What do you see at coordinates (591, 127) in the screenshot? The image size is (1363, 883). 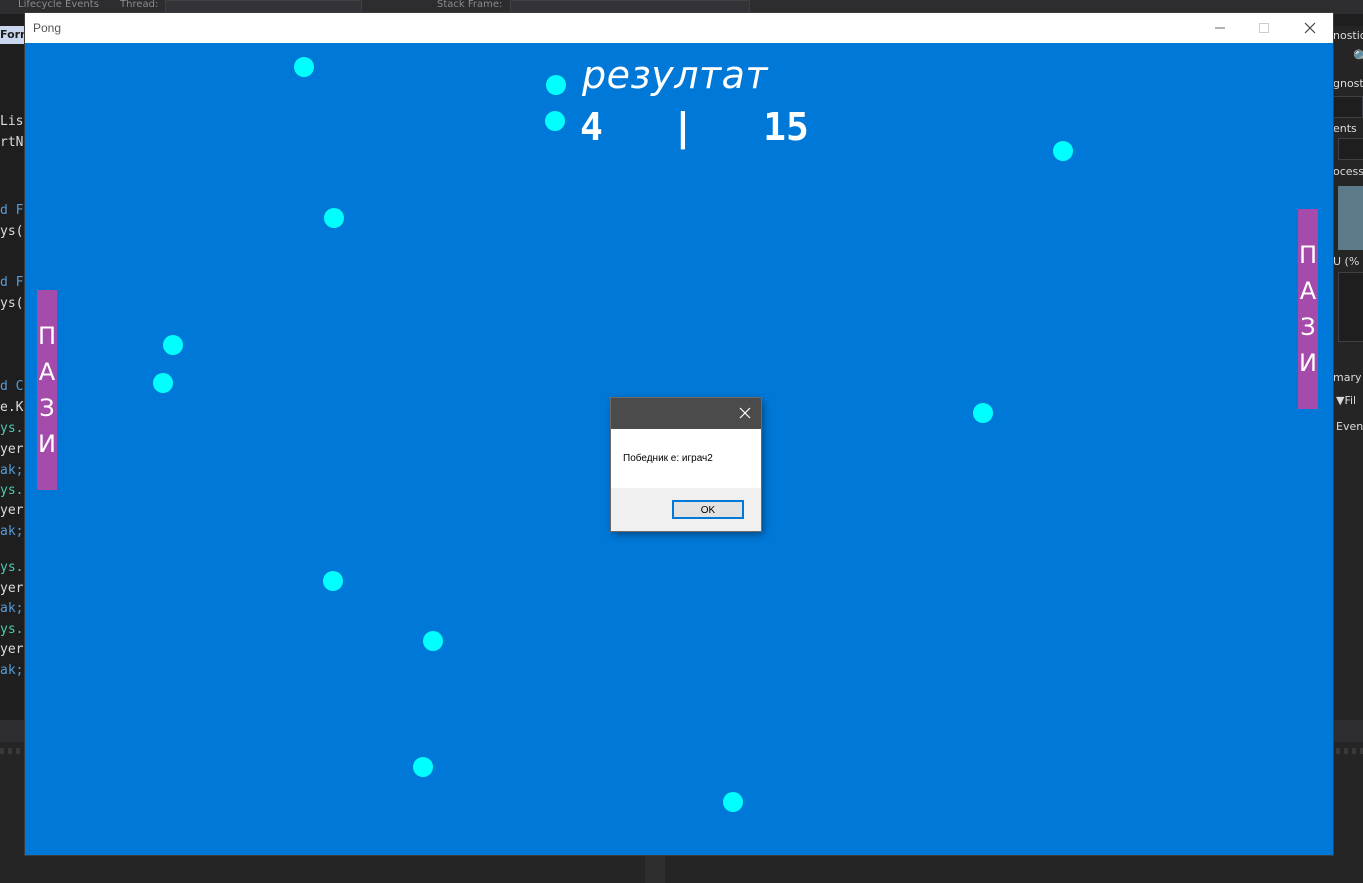 I see `score-left: 4` at bounding box center [591, 127].